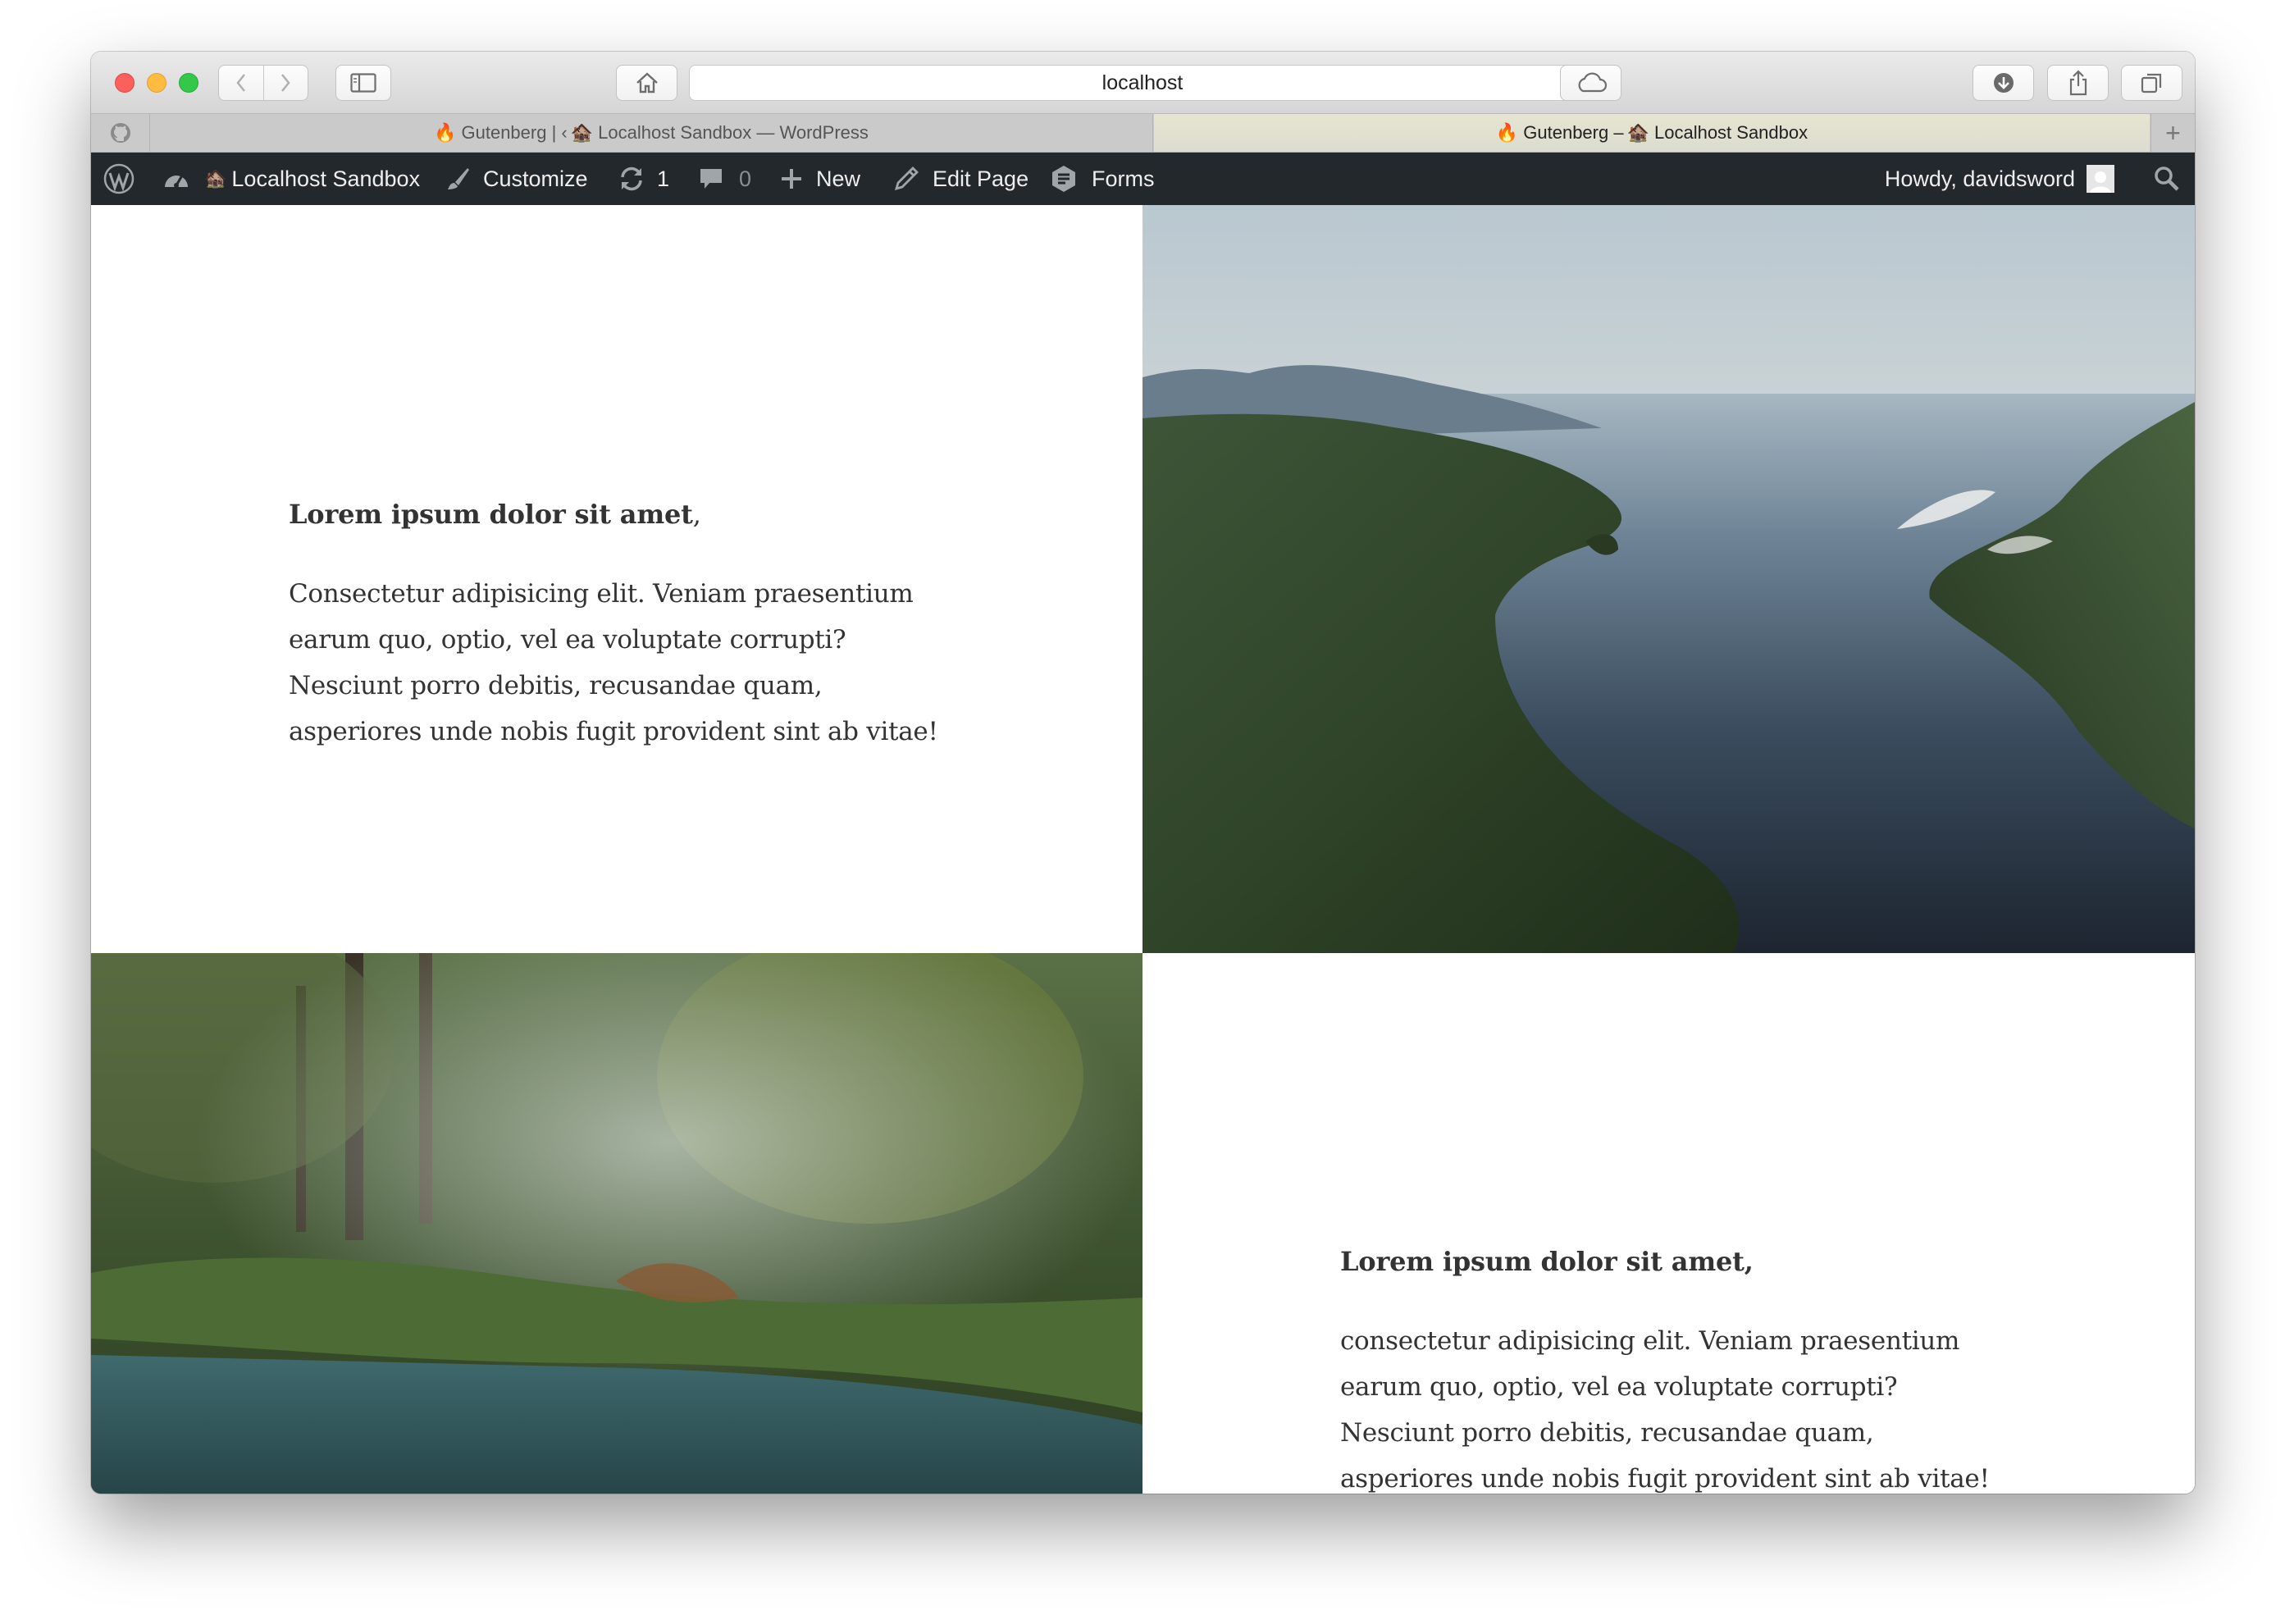 Image resolution: width=2285 pixels, height=1624 pixels. I want to click on cloud-tabs-button, so click(1590, 83).